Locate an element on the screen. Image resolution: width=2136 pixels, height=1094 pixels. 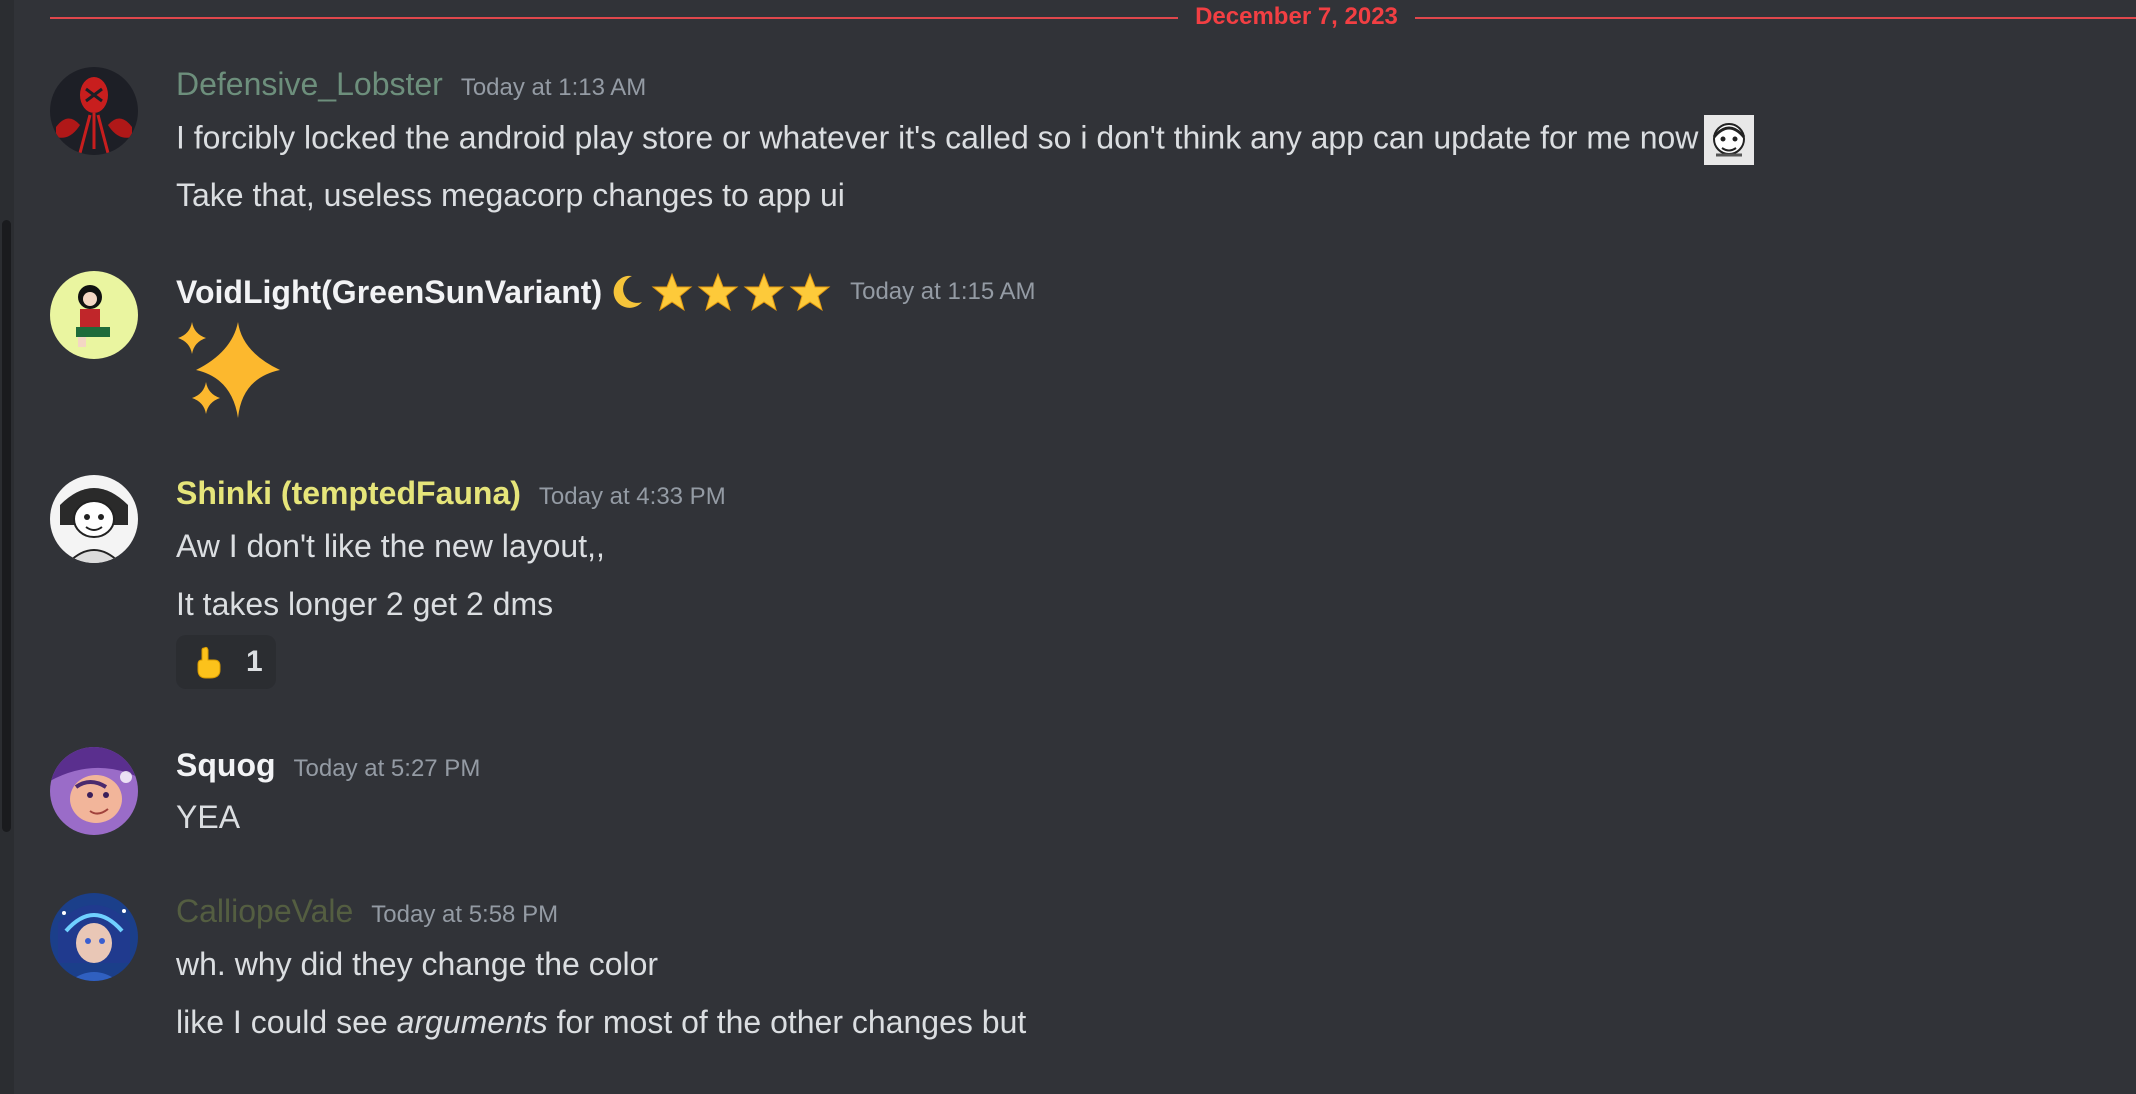
timestamp: Today at 5:58 PM is located at coordinates (464, 915).